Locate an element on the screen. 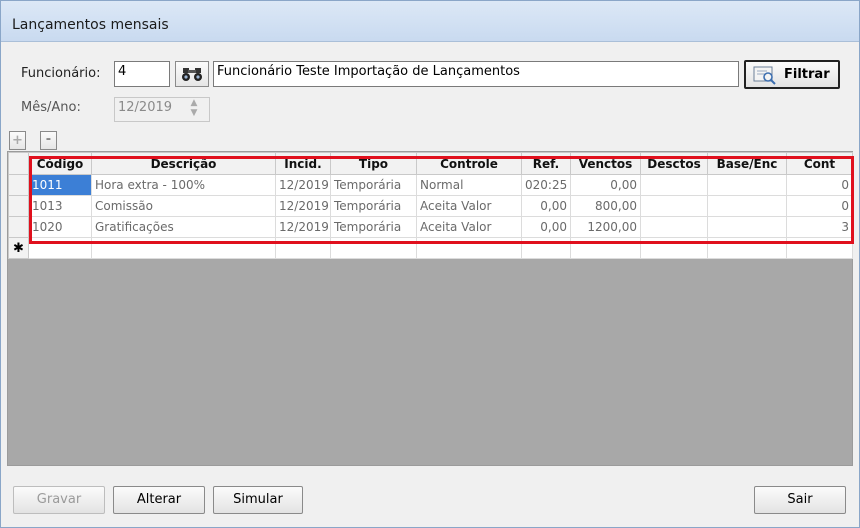 This screenshot has height=528, width=860. mesano-label: Mês/Ano: is located at coordinates (51, 107).